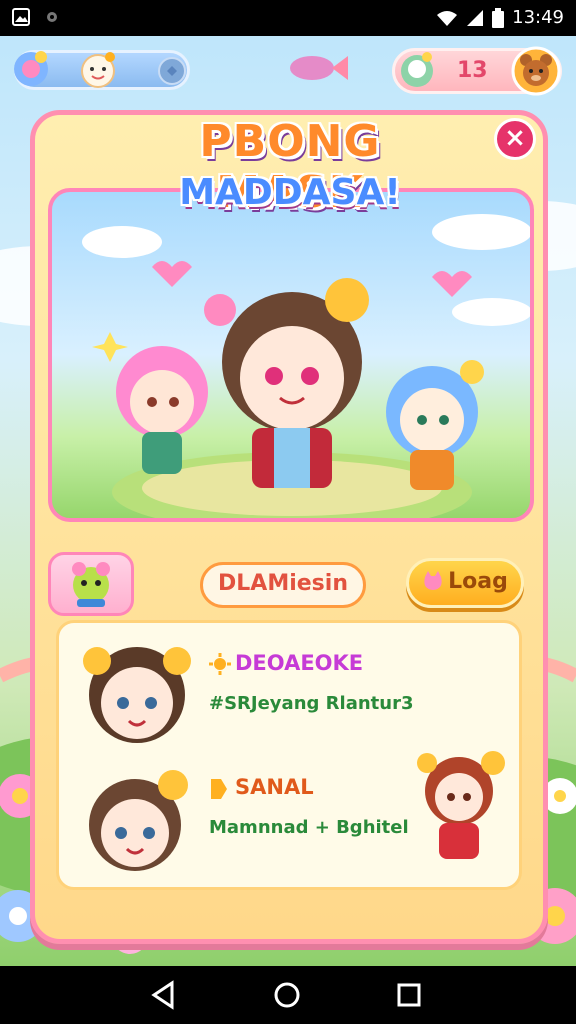 Image resolution: width=576 pixels, height=1024 pixels. I want to click on character-tab-row: DLAMiesin Loag, so click(291, 584).